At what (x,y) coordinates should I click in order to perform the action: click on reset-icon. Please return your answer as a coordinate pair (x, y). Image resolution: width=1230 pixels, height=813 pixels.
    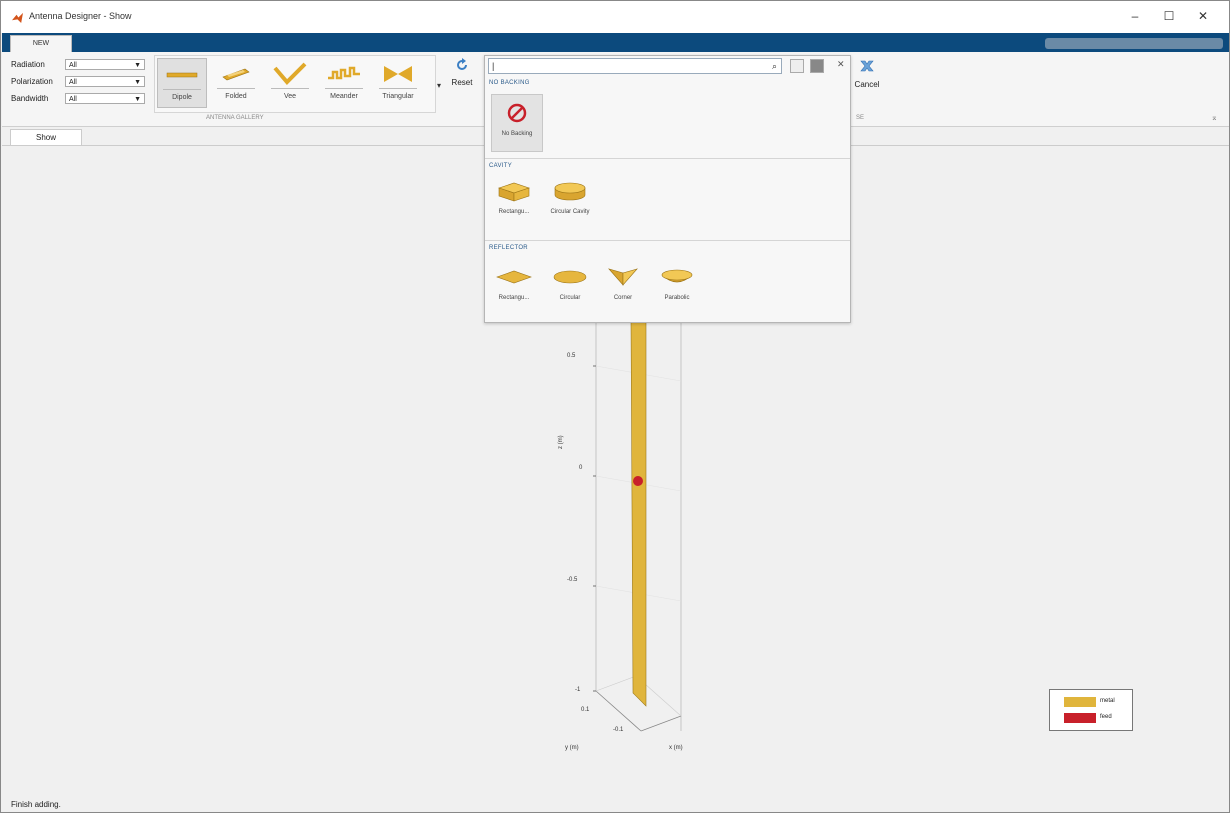
    Looking at the image, I should click on (462, 64).